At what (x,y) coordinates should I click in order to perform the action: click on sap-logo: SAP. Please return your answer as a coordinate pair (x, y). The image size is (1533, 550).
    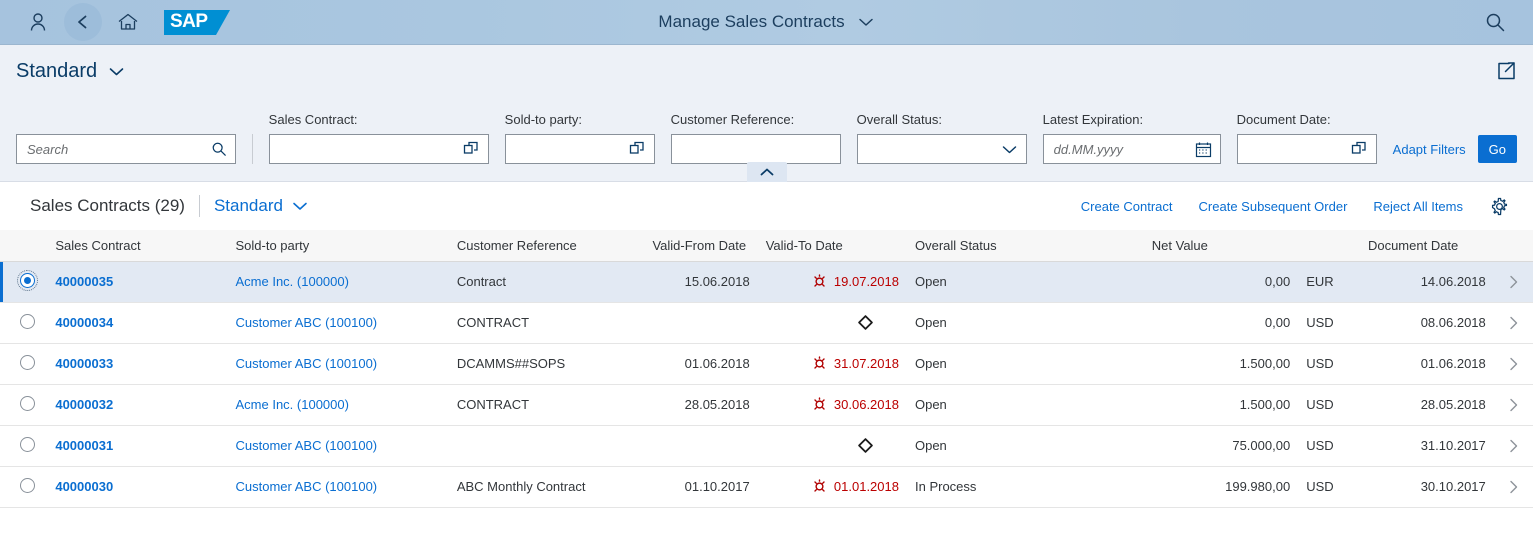
    Looking at the image, I should click on (197, 22).